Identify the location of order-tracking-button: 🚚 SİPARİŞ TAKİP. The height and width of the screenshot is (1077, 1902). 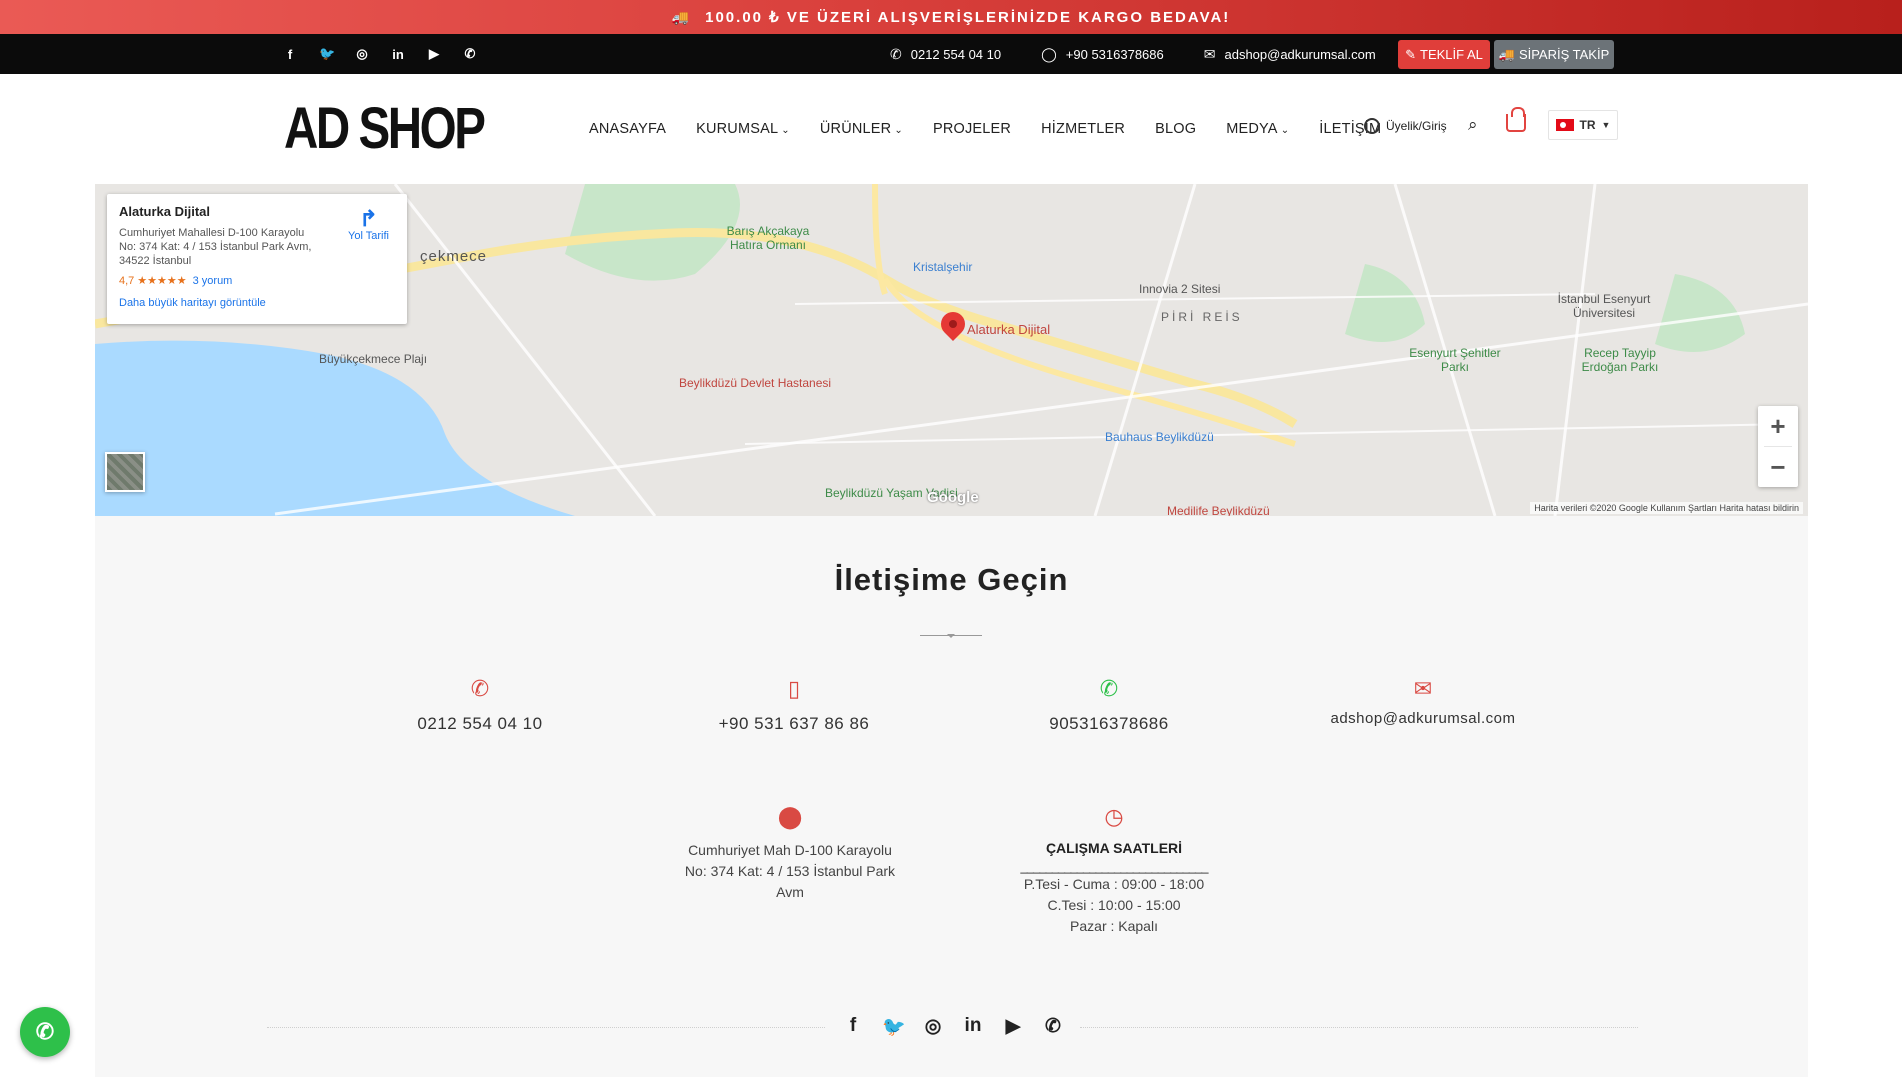
(1554, 54).